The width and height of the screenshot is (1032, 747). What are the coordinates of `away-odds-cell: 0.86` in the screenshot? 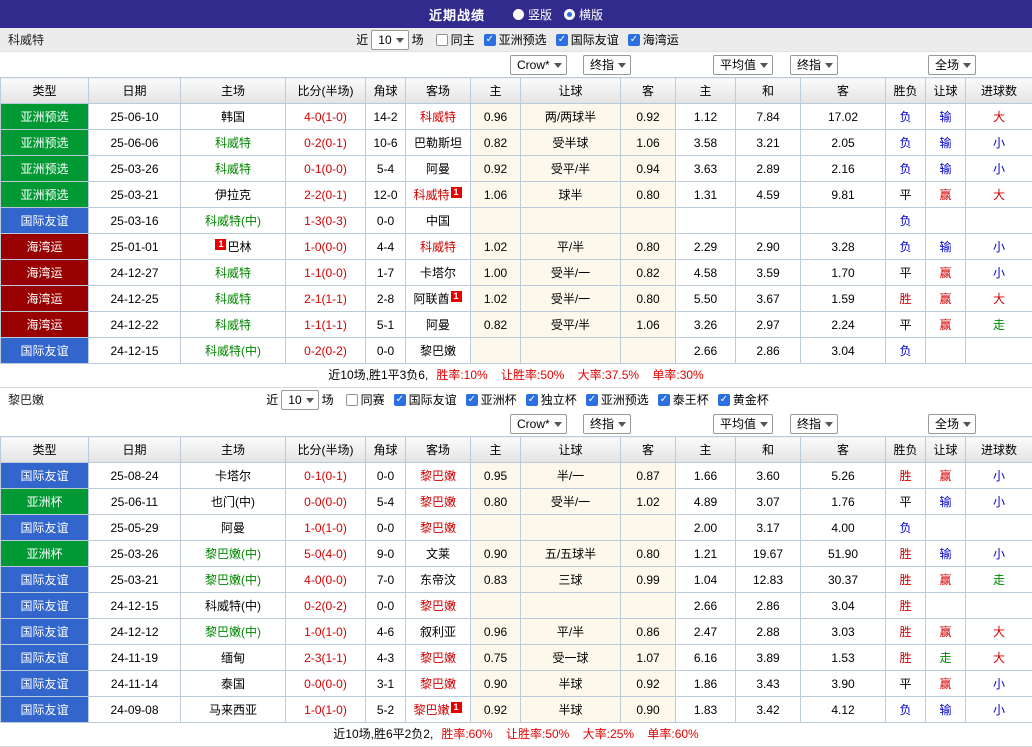 It's located at (648, 632).